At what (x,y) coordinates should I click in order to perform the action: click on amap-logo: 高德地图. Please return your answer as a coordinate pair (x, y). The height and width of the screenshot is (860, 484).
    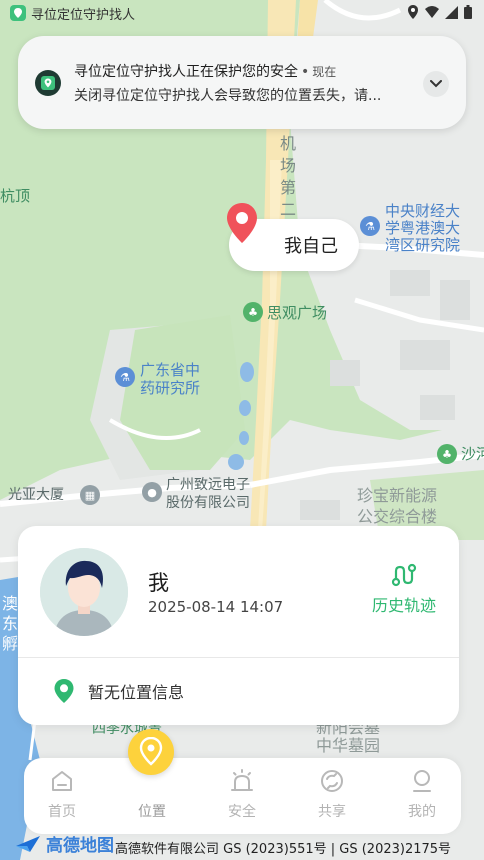
    Looking at the image, I should click on (64, 843).